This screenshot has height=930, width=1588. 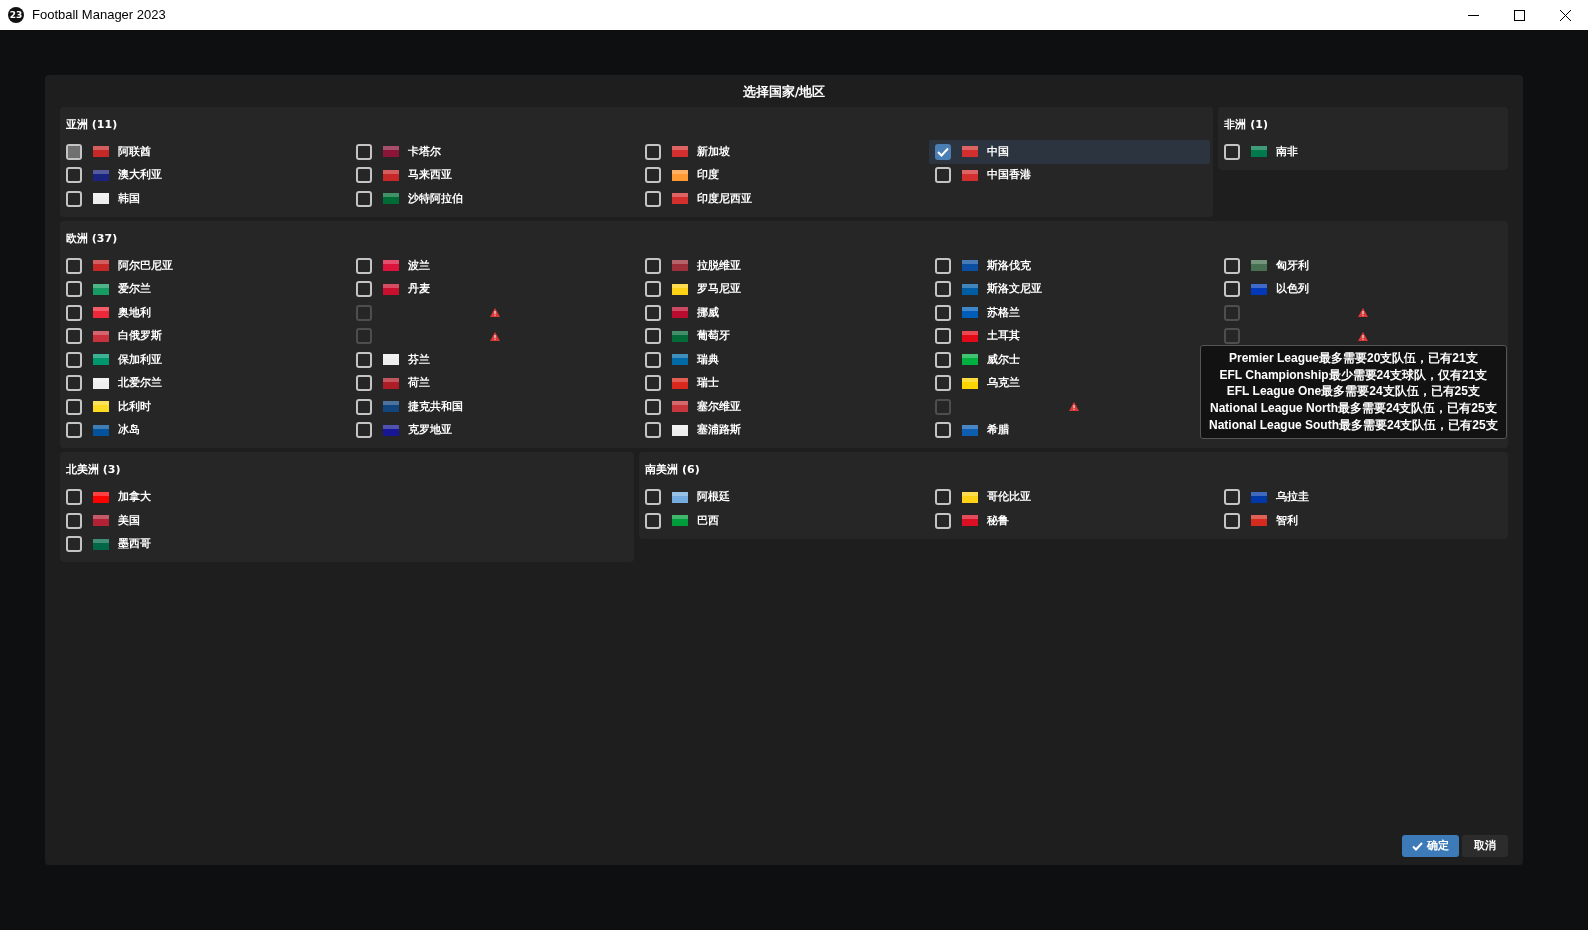 I want to click on country-name: 印度, so click(x=708, y=175).